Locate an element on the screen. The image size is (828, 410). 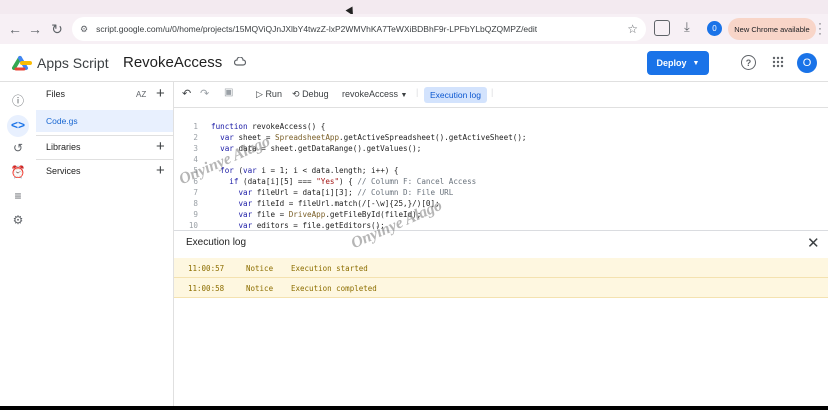
project-title: RevokeAccess is located at coordinates (172, 62).